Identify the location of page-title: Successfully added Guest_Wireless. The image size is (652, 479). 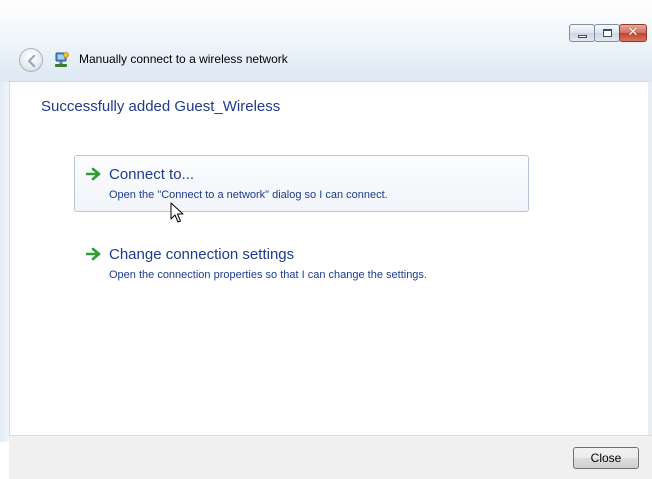
(161, 106).